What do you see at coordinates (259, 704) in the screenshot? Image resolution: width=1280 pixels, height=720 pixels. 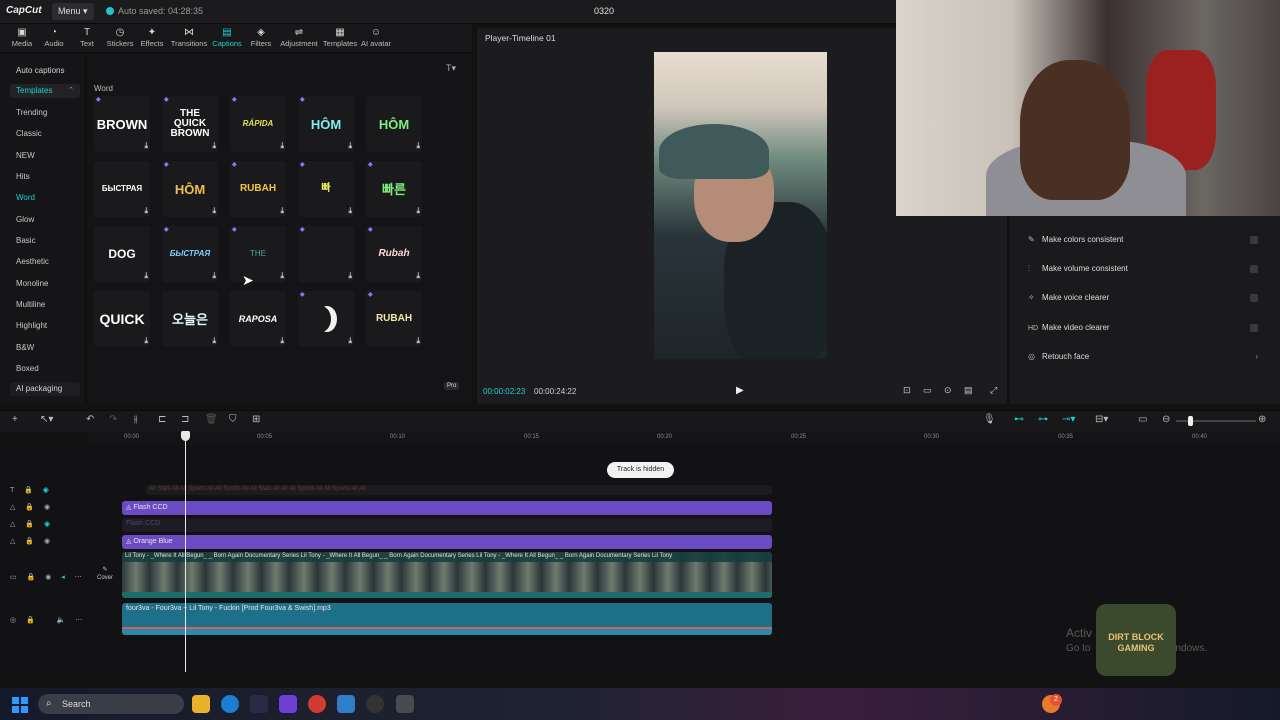 I see `app-icon` at bounding box center [259, 704].